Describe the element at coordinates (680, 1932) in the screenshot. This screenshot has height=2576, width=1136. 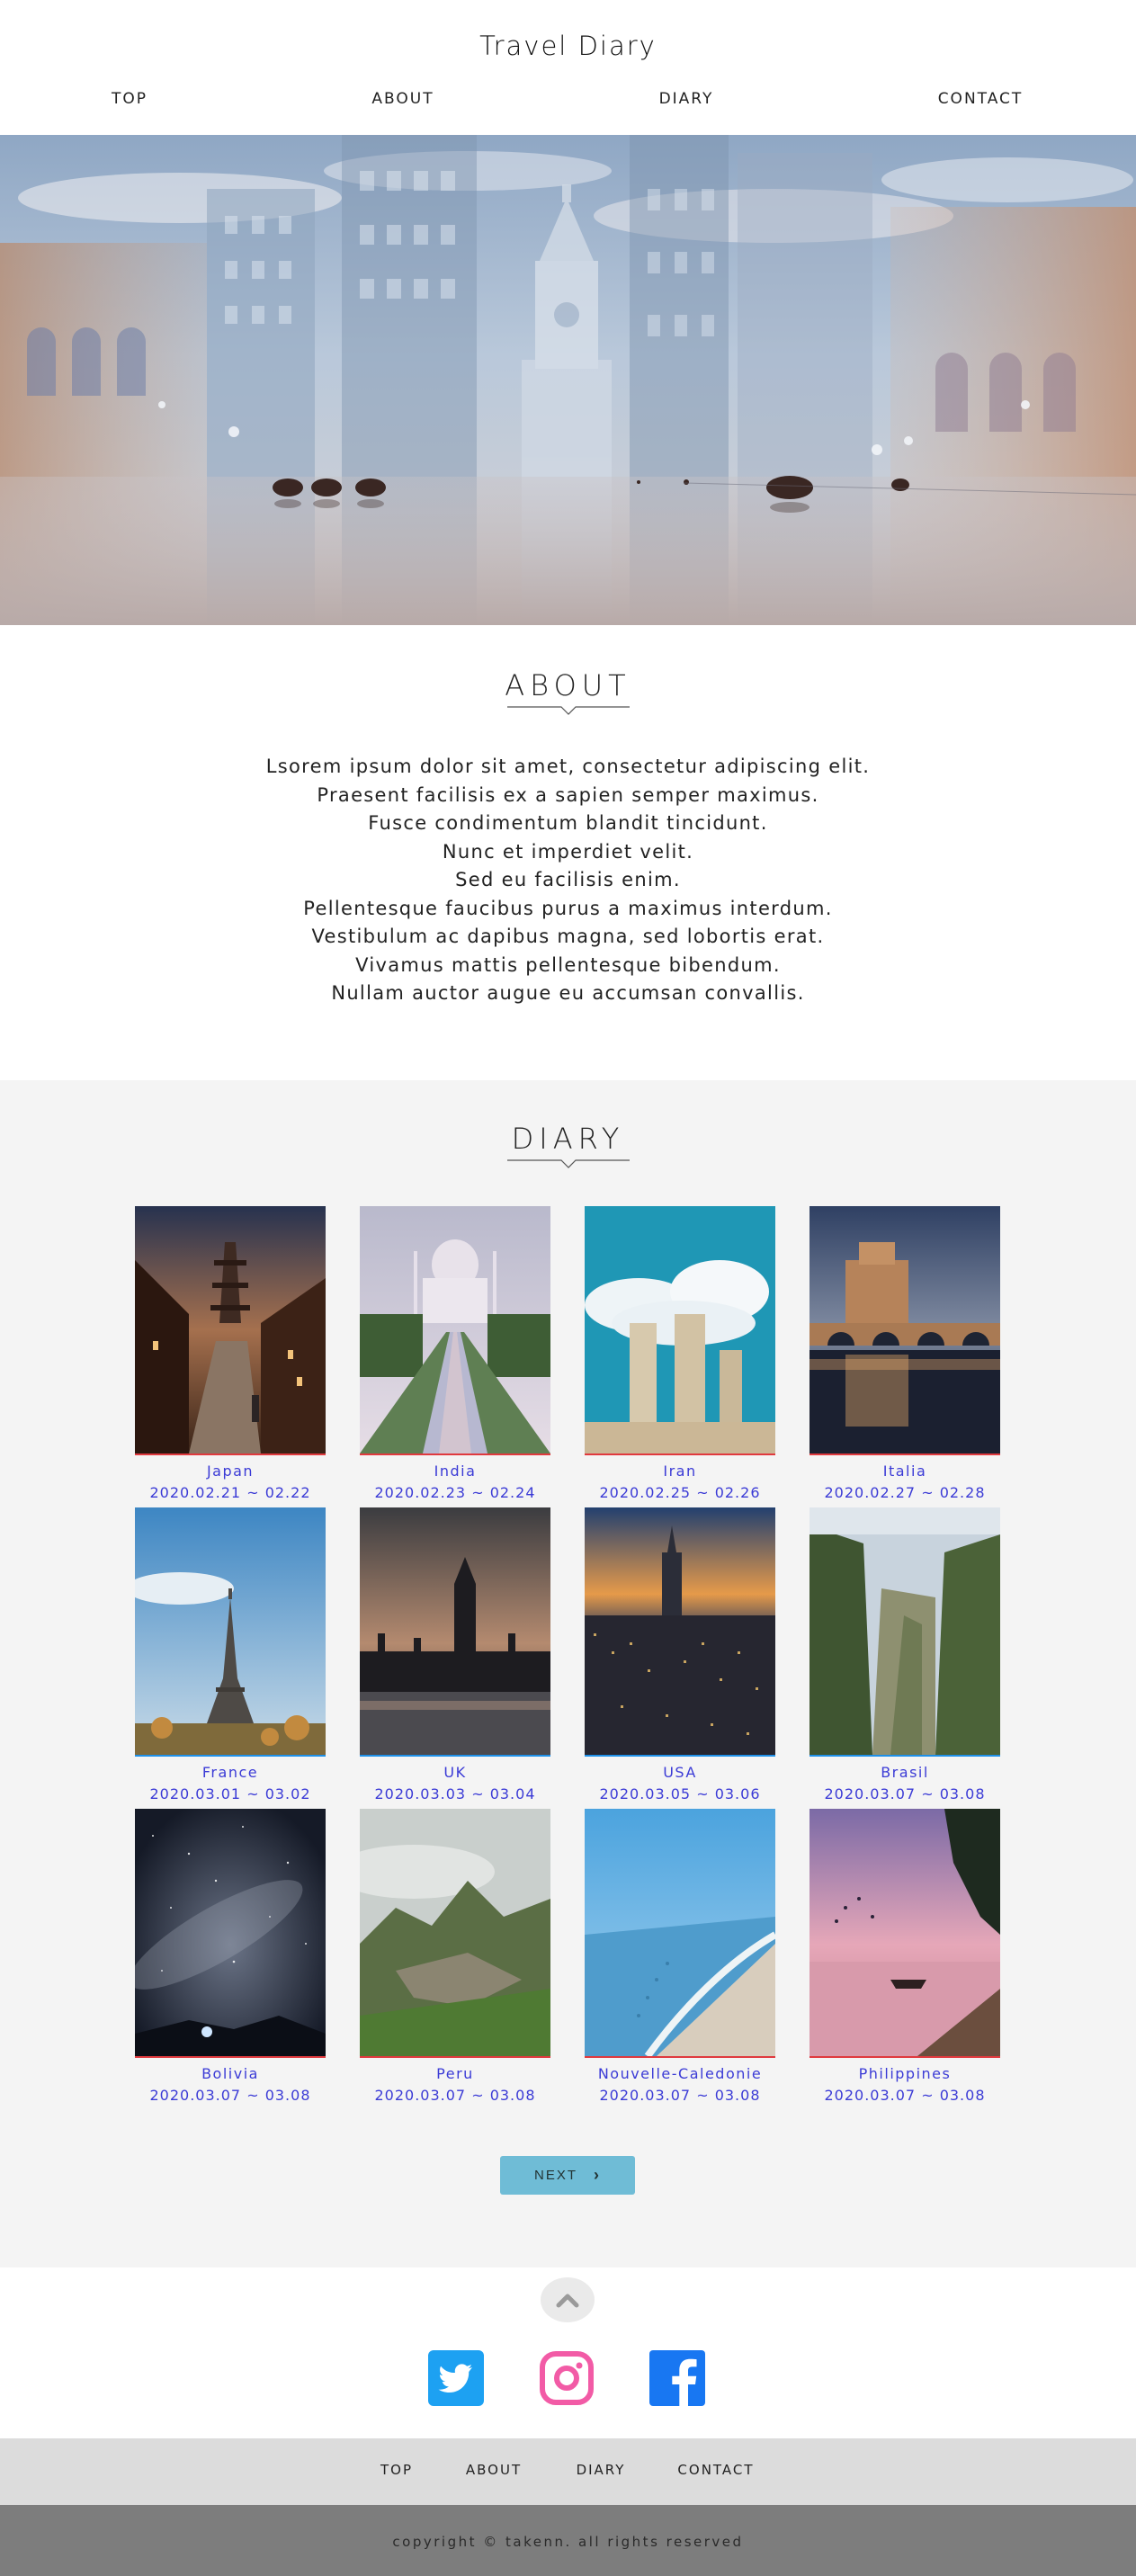
I see `nouvelle-caledonie-photo` at that location.